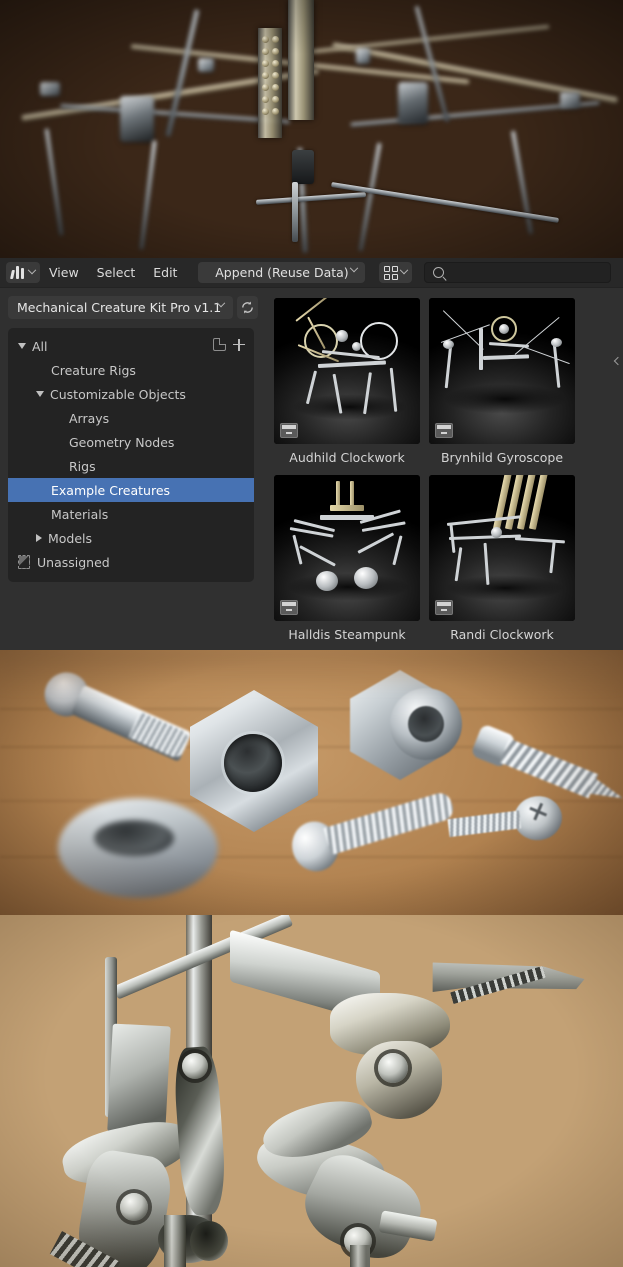  What do you see at coordinates (239, 344) in the screenshot?
I see `add-catalog-icon` at bounding box center [239, 344].